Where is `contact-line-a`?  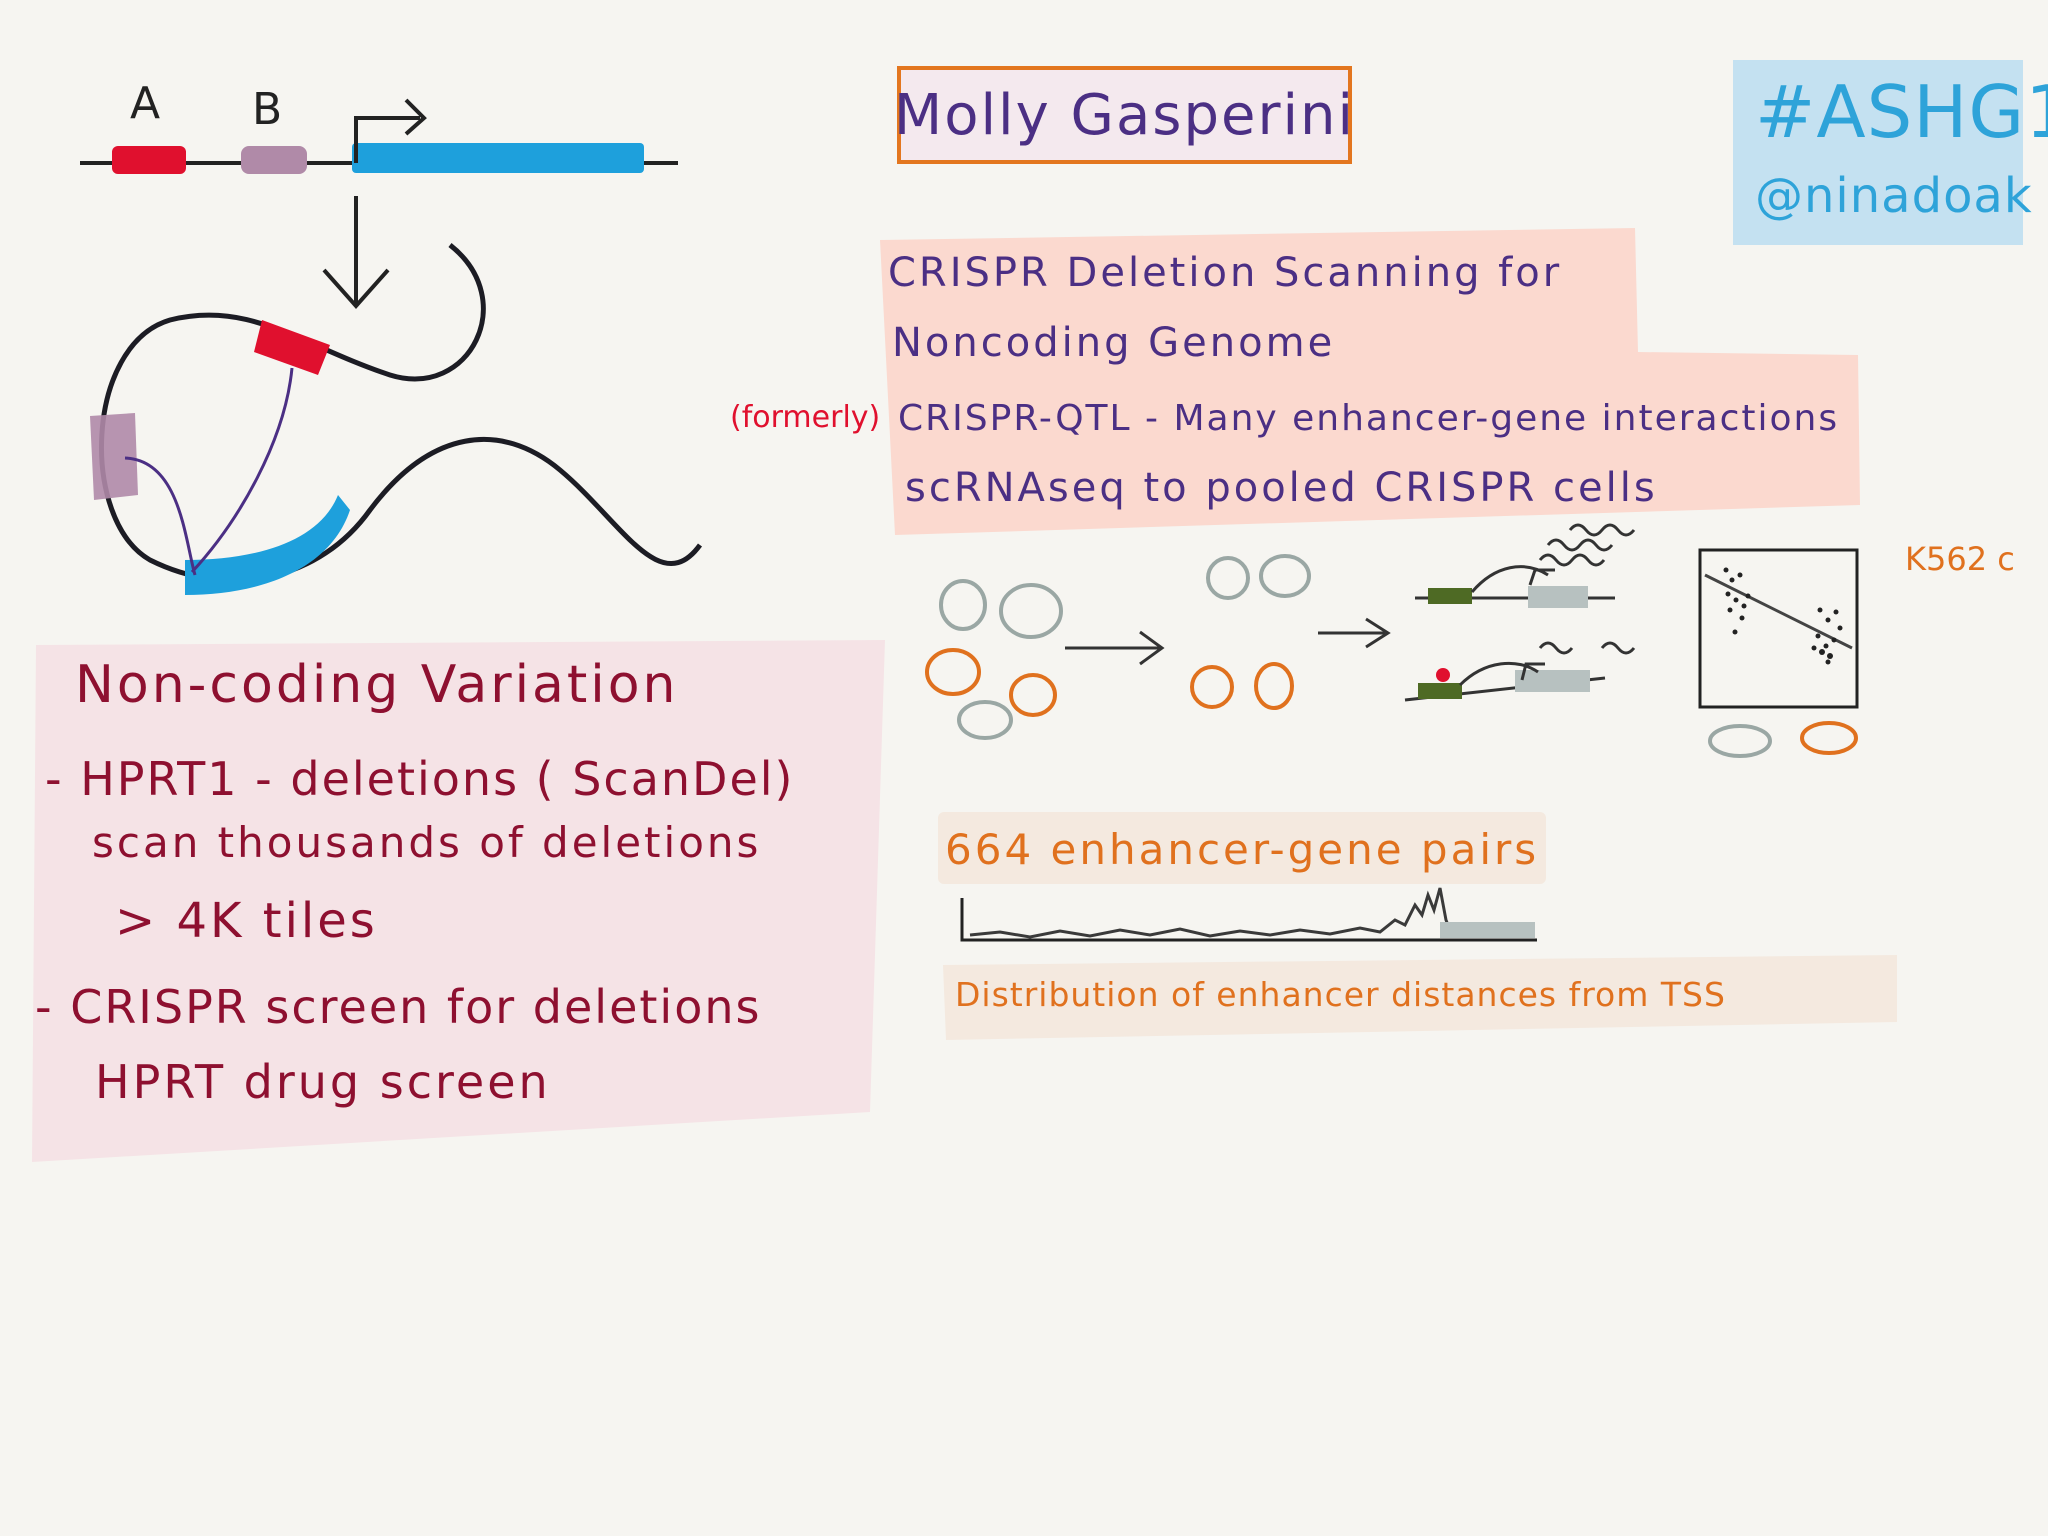
contact-line-a is located at coordinates (242, 470).